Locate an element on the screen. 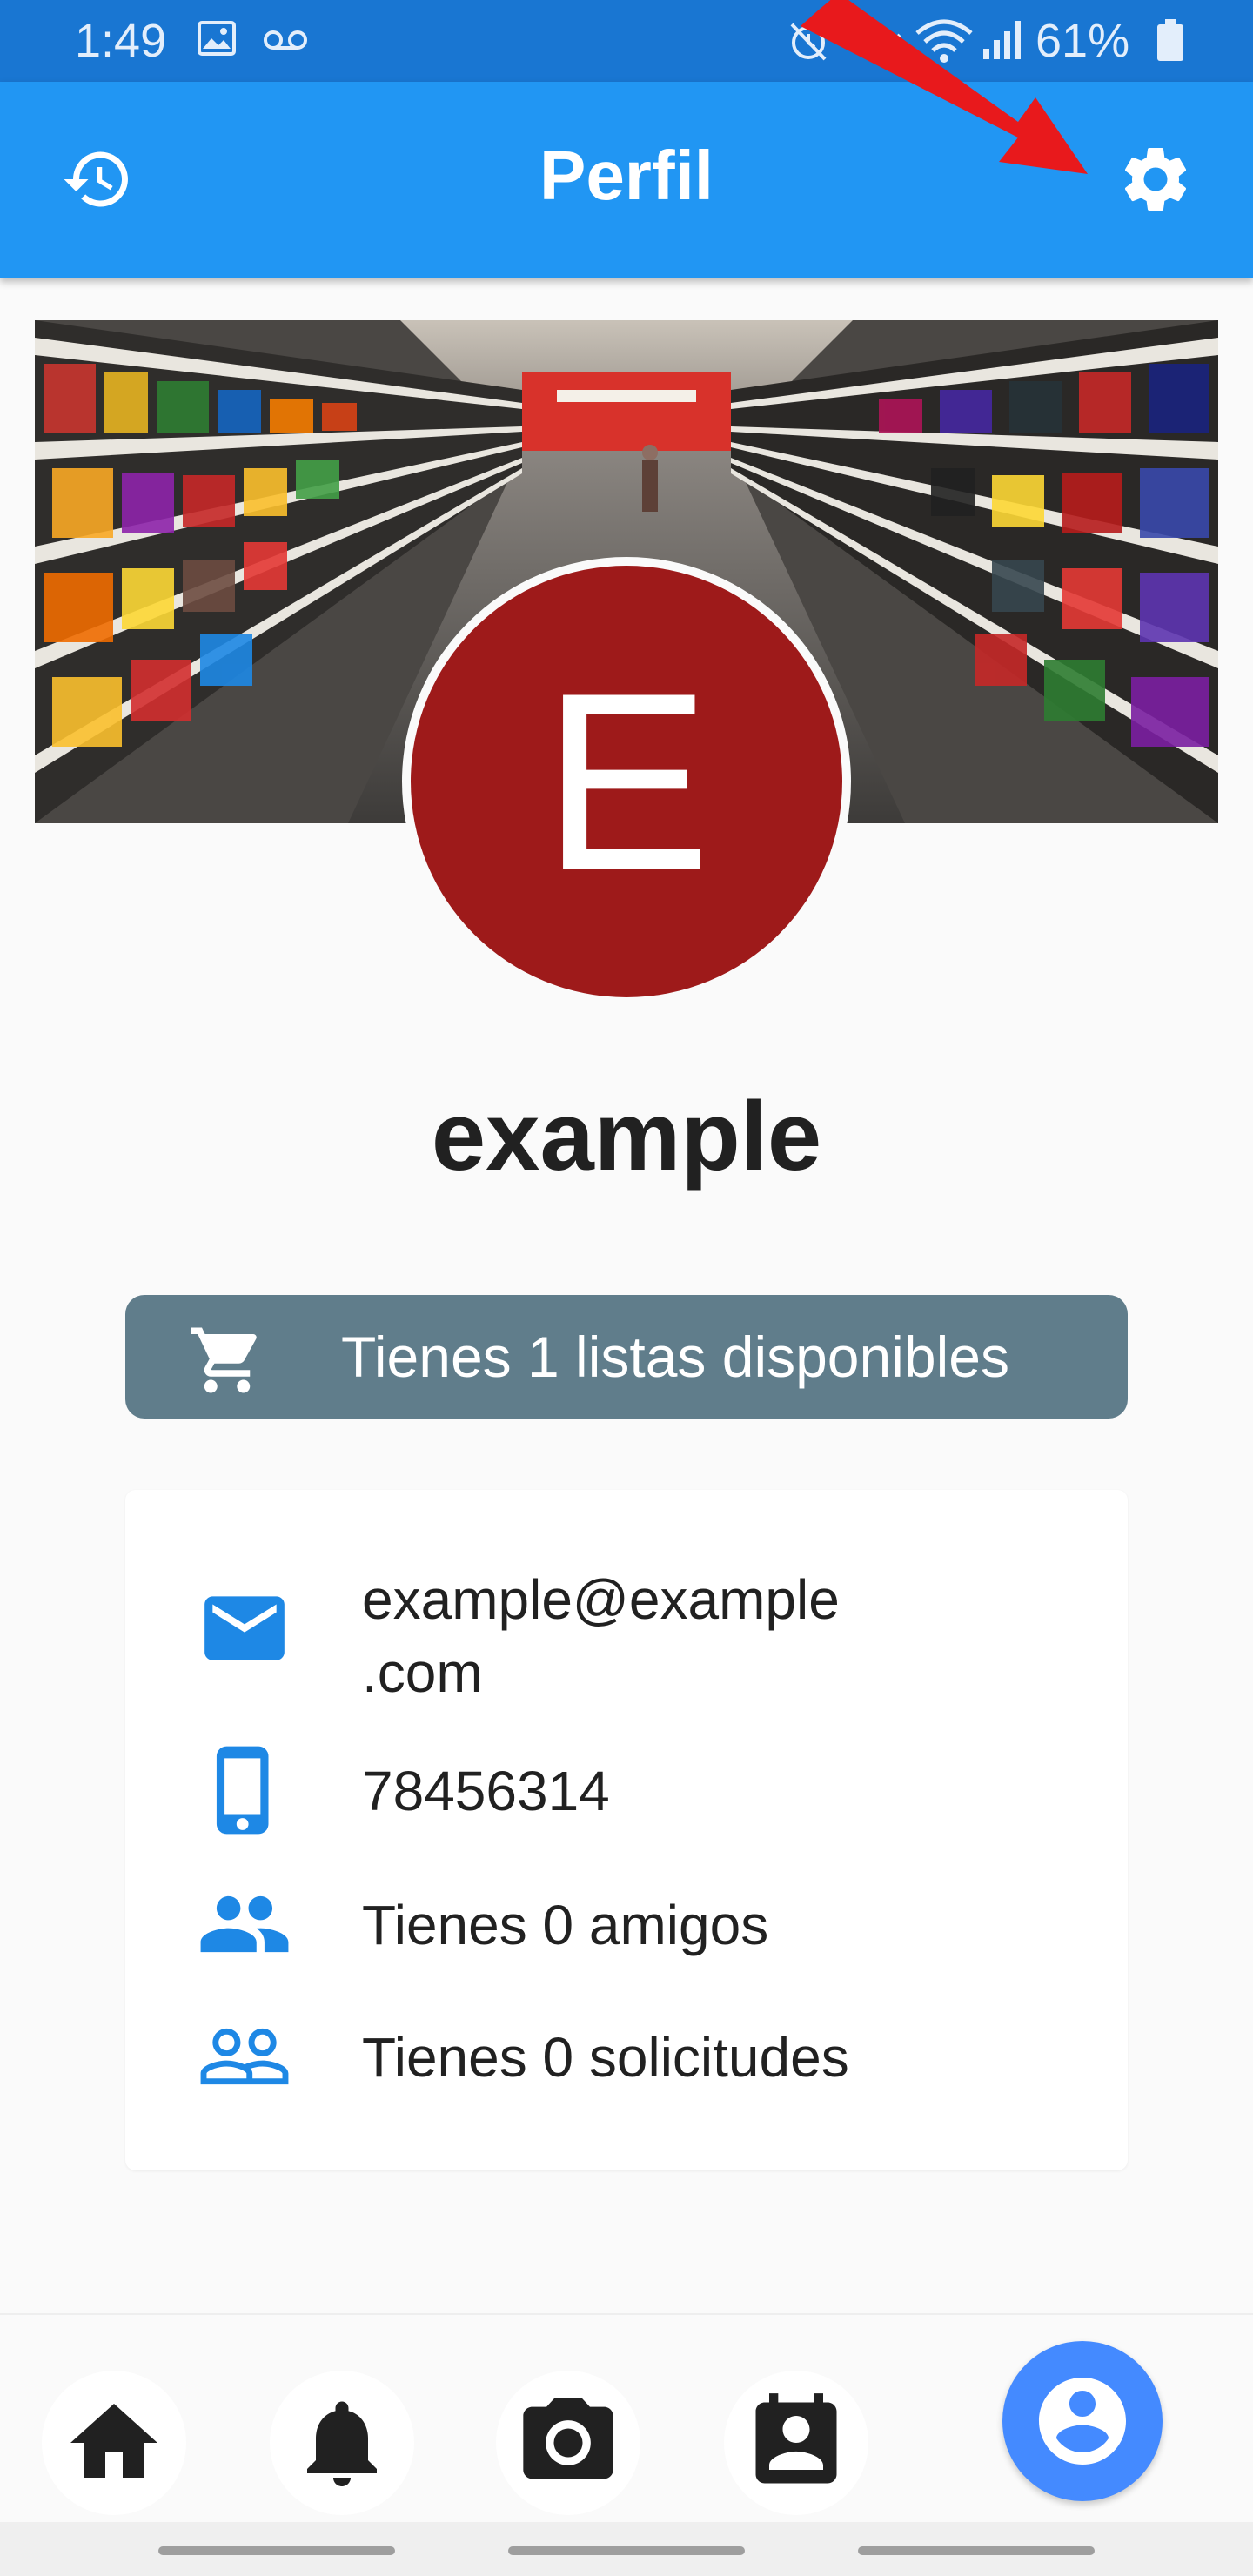 The image size is (1253, 2576). nav-camera-button is located at coordinates (568, 2443).